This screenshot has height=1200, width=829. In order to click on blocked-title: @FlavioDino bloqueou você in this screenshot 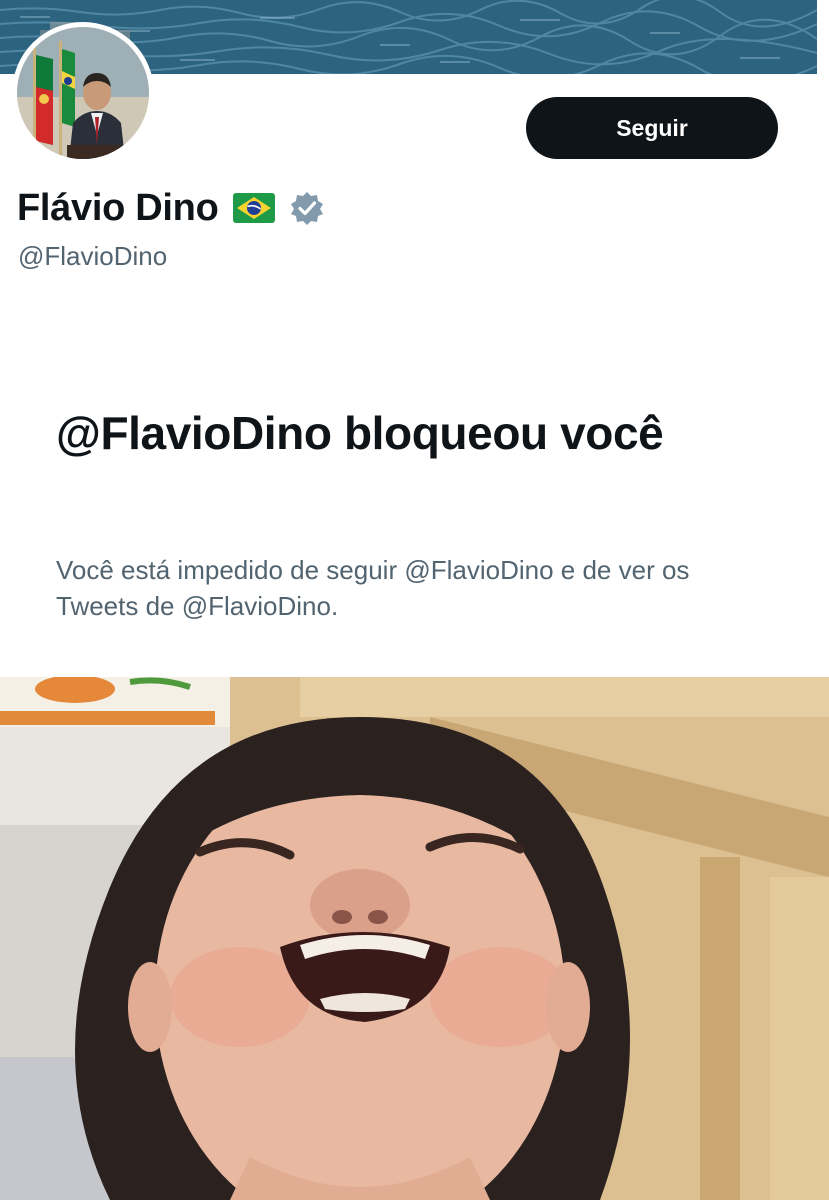, I will do `click(360, 433)`.